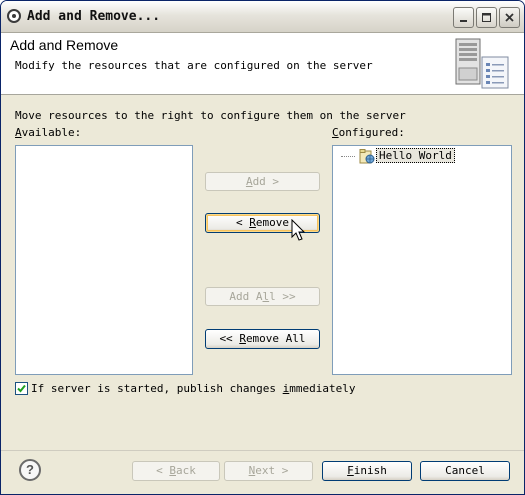  Describe the element at coordinates (370, 470) in the screenshot. I see `finish-button-label: inish` at that location.